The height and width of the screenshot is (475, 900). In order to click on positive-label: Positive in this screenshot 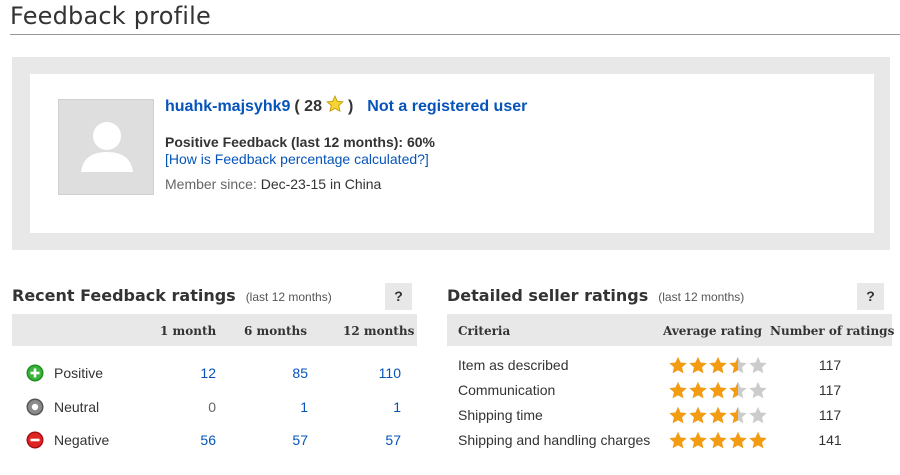, I will do `click(79, 373)`.